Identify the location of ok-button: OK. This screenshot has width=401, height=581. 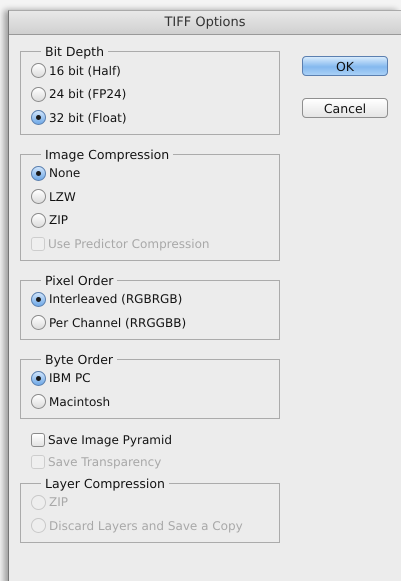
(345, 66).